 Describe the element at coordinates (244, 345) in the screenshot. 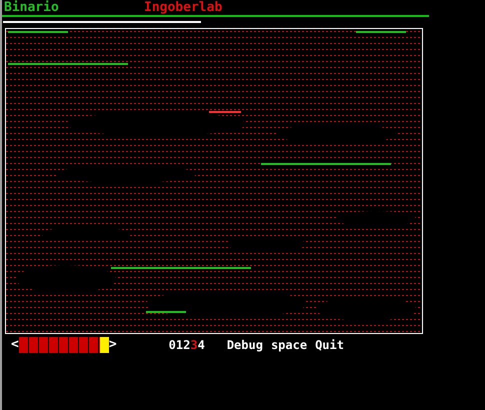

I see `menu-item: Debug` at that location.